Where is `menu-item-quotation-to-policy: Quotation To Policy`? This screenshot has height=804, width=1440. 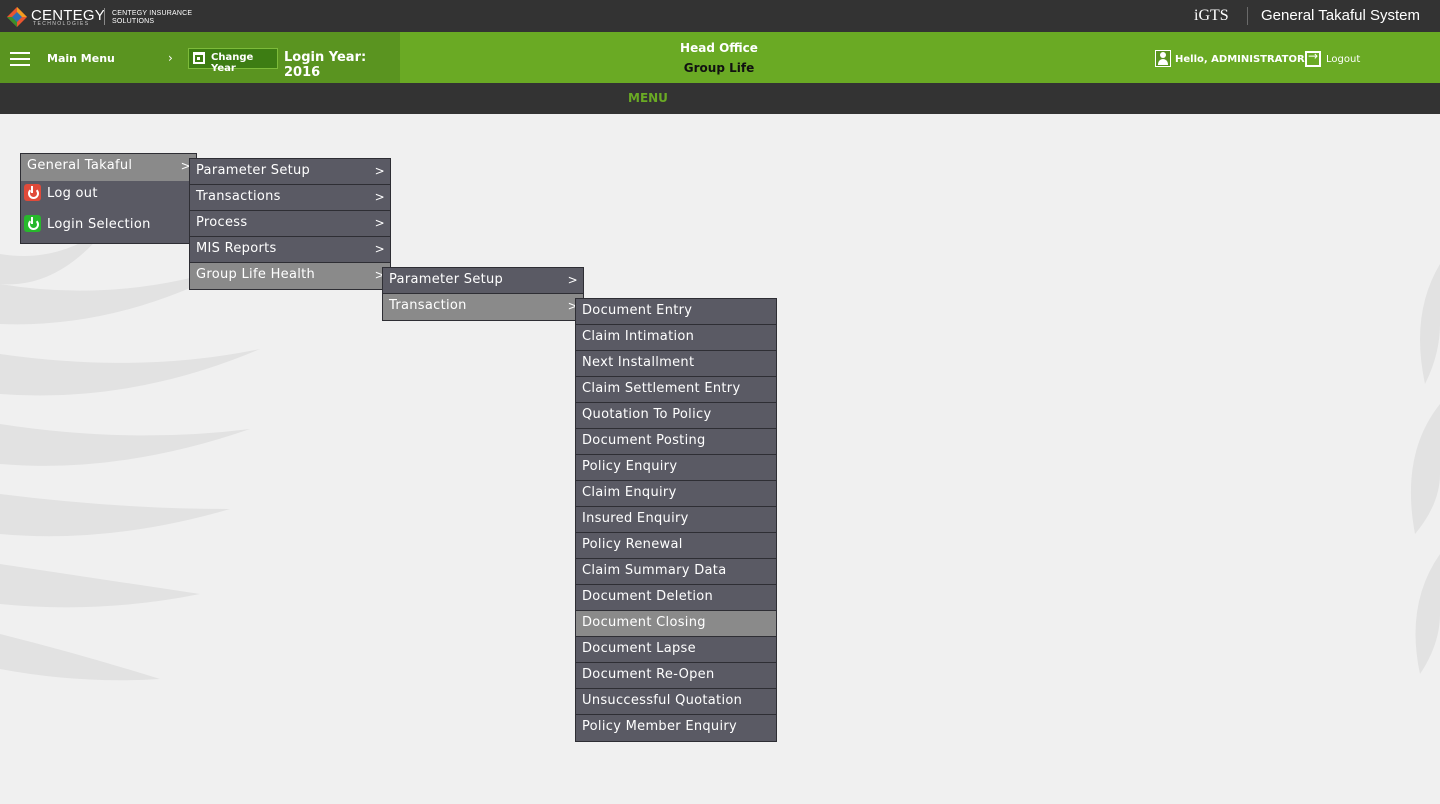 menu-item-quotation-to-policy: Quotation To Policy is located at coordinates (676, 416).